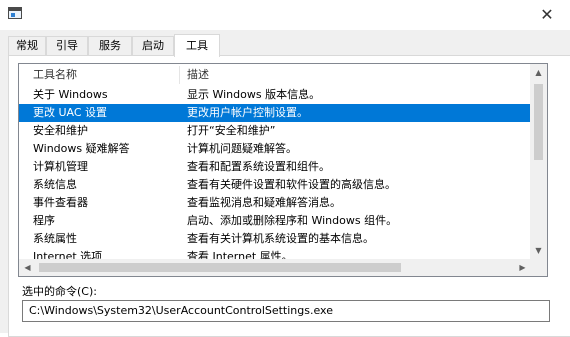 This screenshot has height=337, width=570. What do you see at coordinates (67, 46) in the screenshot?
I see `tab-boot: 引导` at bounding box center [67, 46].